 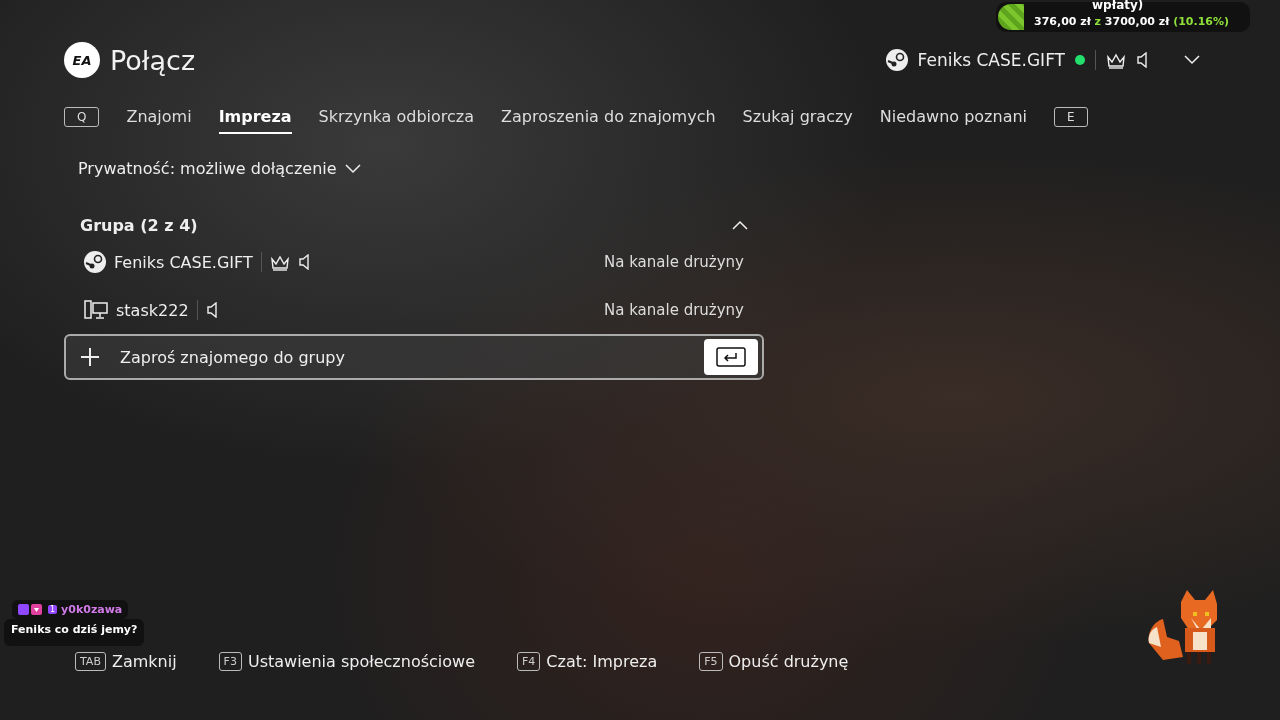 What do you see at coordinates (1011, 17) in the screenshot?
I see `goal-progress-fill` at bounding box center [1011, 17].